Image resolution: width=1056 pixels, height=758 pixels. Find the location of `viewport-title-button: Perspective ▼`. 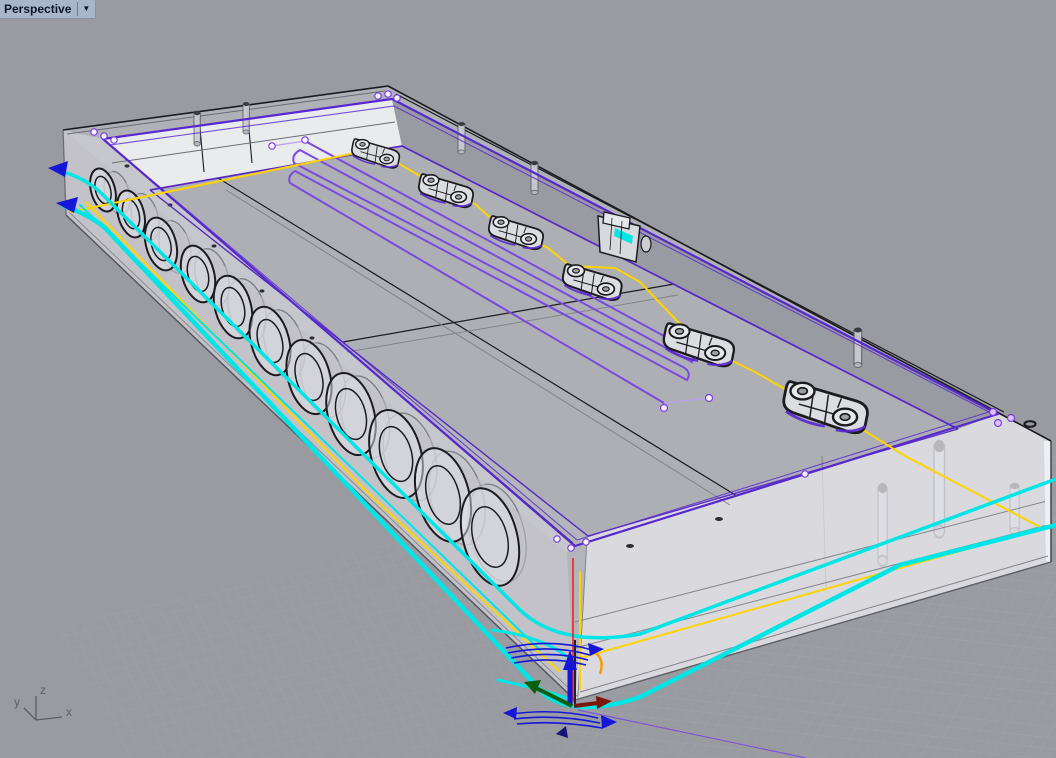

viewport-title-button: Perspective ▼ is located at coordinates (48, 9).